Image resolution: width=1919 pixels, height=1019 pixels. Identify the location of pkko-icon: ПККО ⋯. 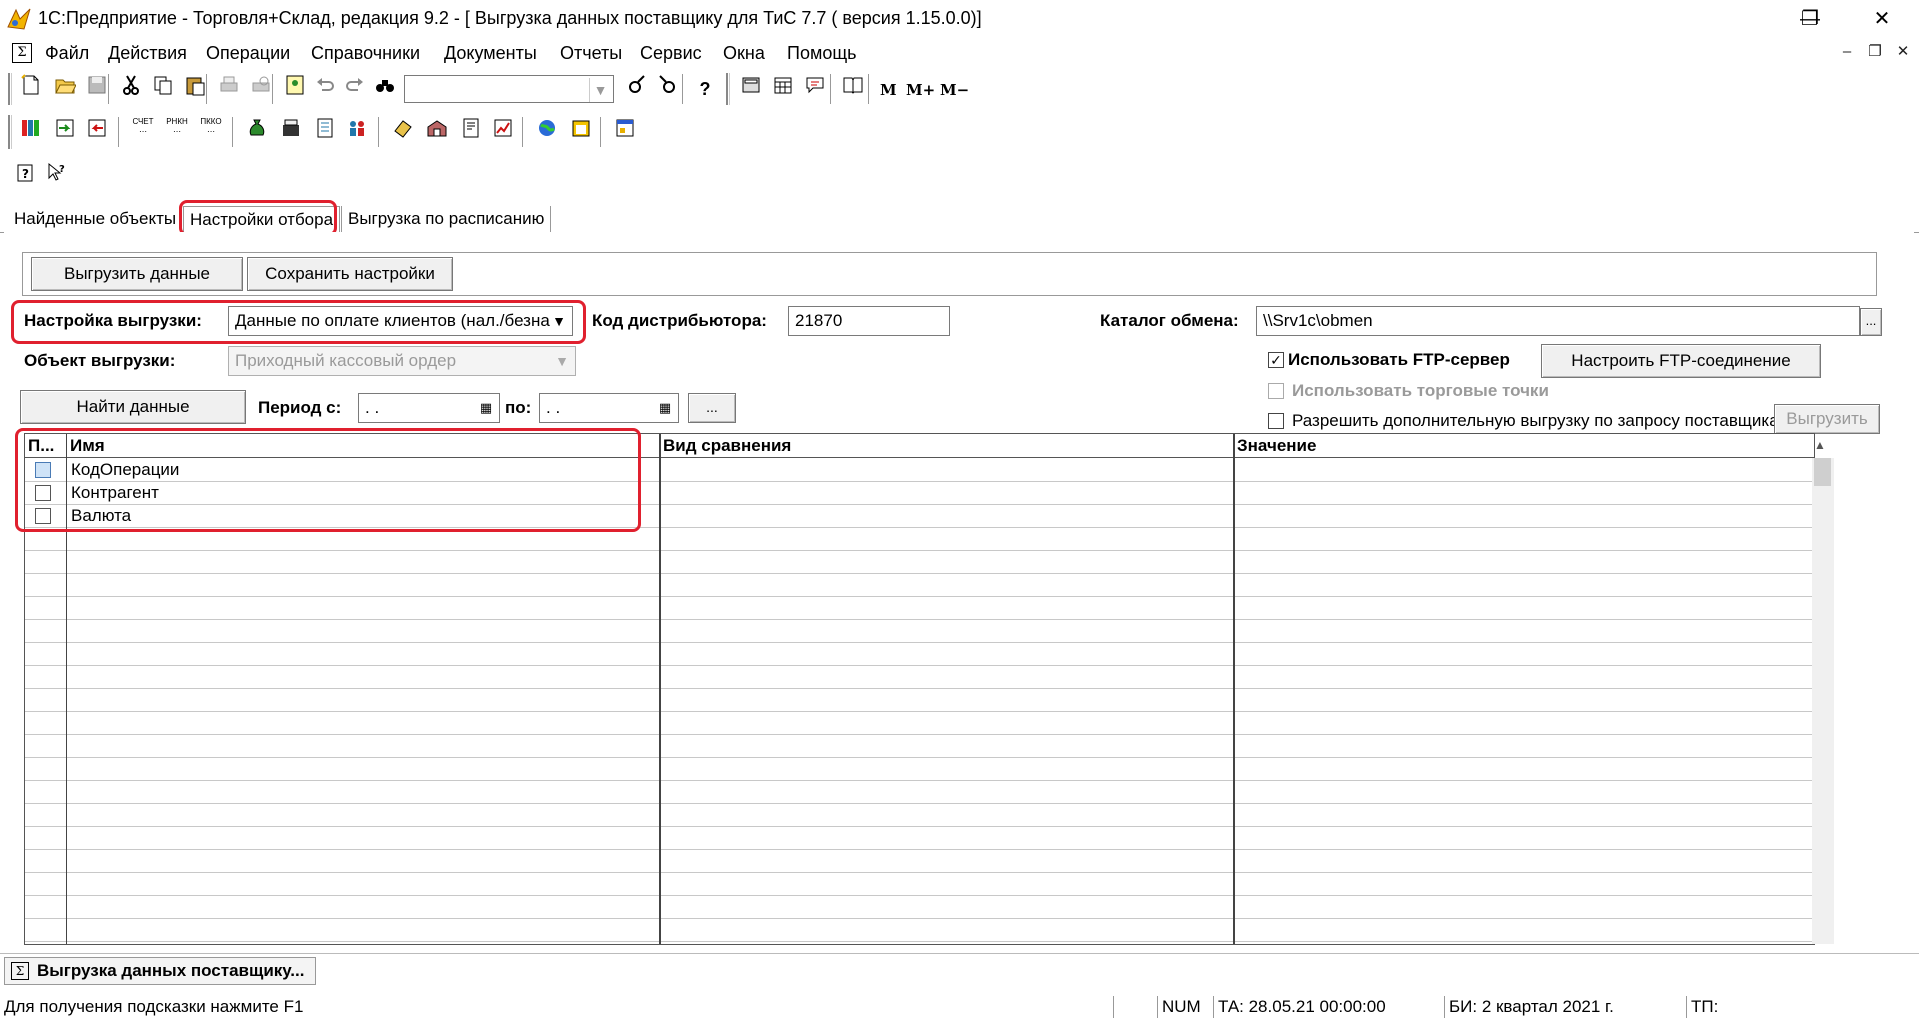
(211, 132).